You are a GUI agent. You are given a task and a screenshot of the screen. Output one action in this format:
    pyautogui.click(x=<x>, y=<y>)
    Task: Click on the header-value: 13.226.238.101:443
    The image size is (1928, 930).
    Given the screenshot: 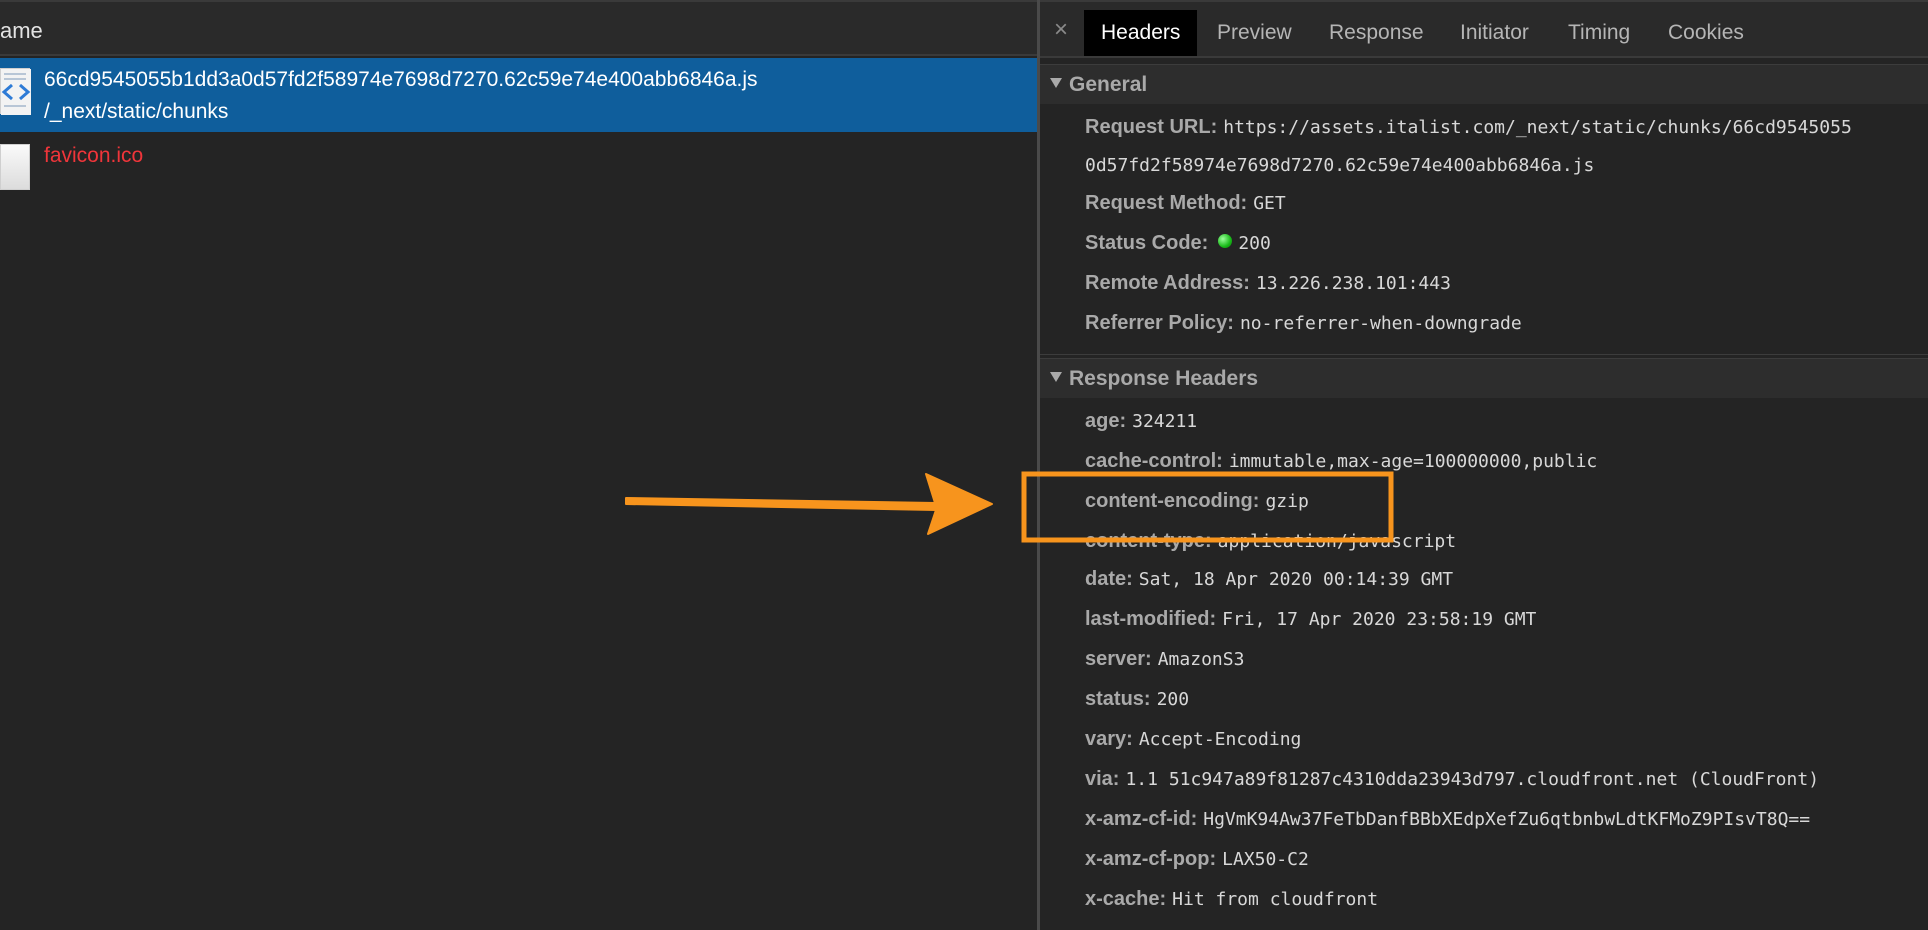 What is the action you would take?
    pyautogui.click(x=1353, y=283)
    